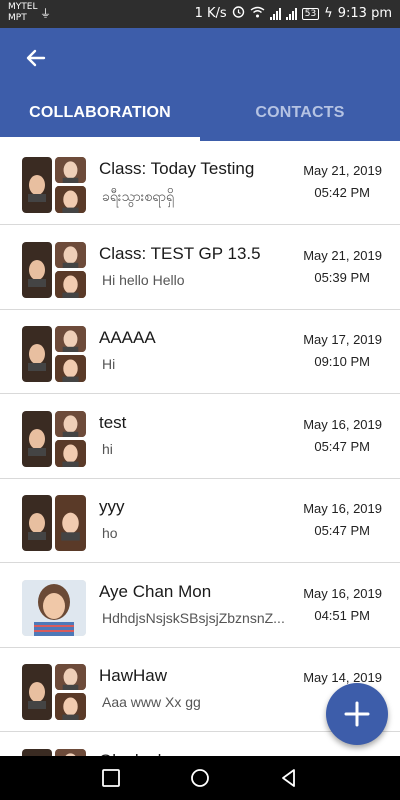 The image size is (400, 800). What do you see at coordinates (364, 13) in the screenshot?
I see `clock: 9:13 pm` at bounding box center [364, 13].